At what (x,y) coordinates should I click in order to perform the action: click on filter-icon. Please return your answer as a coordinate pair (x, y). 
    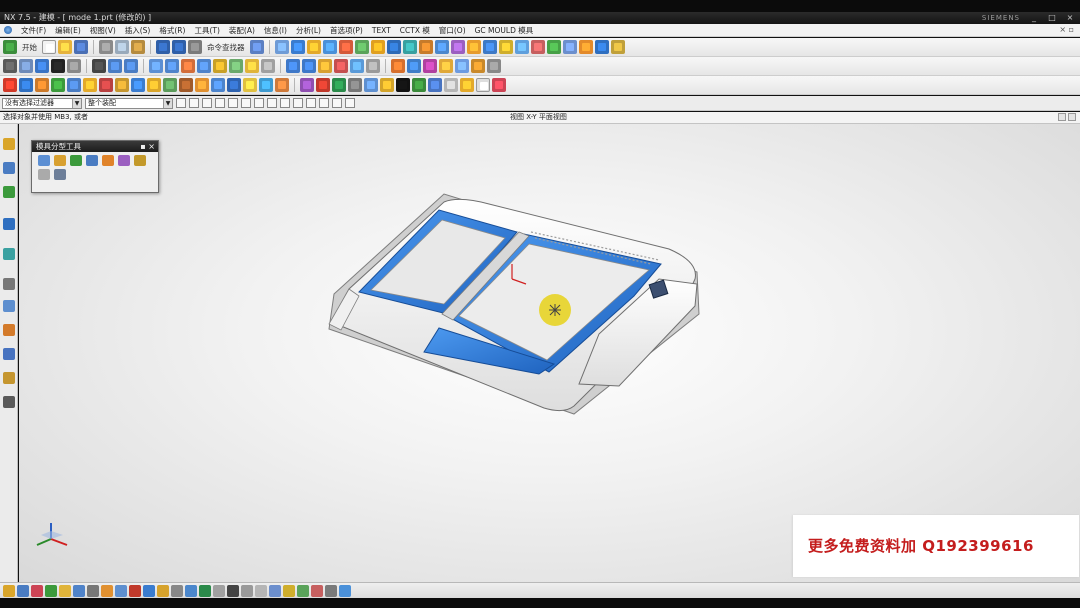
    Looking at the image, I should click on (181, 103).